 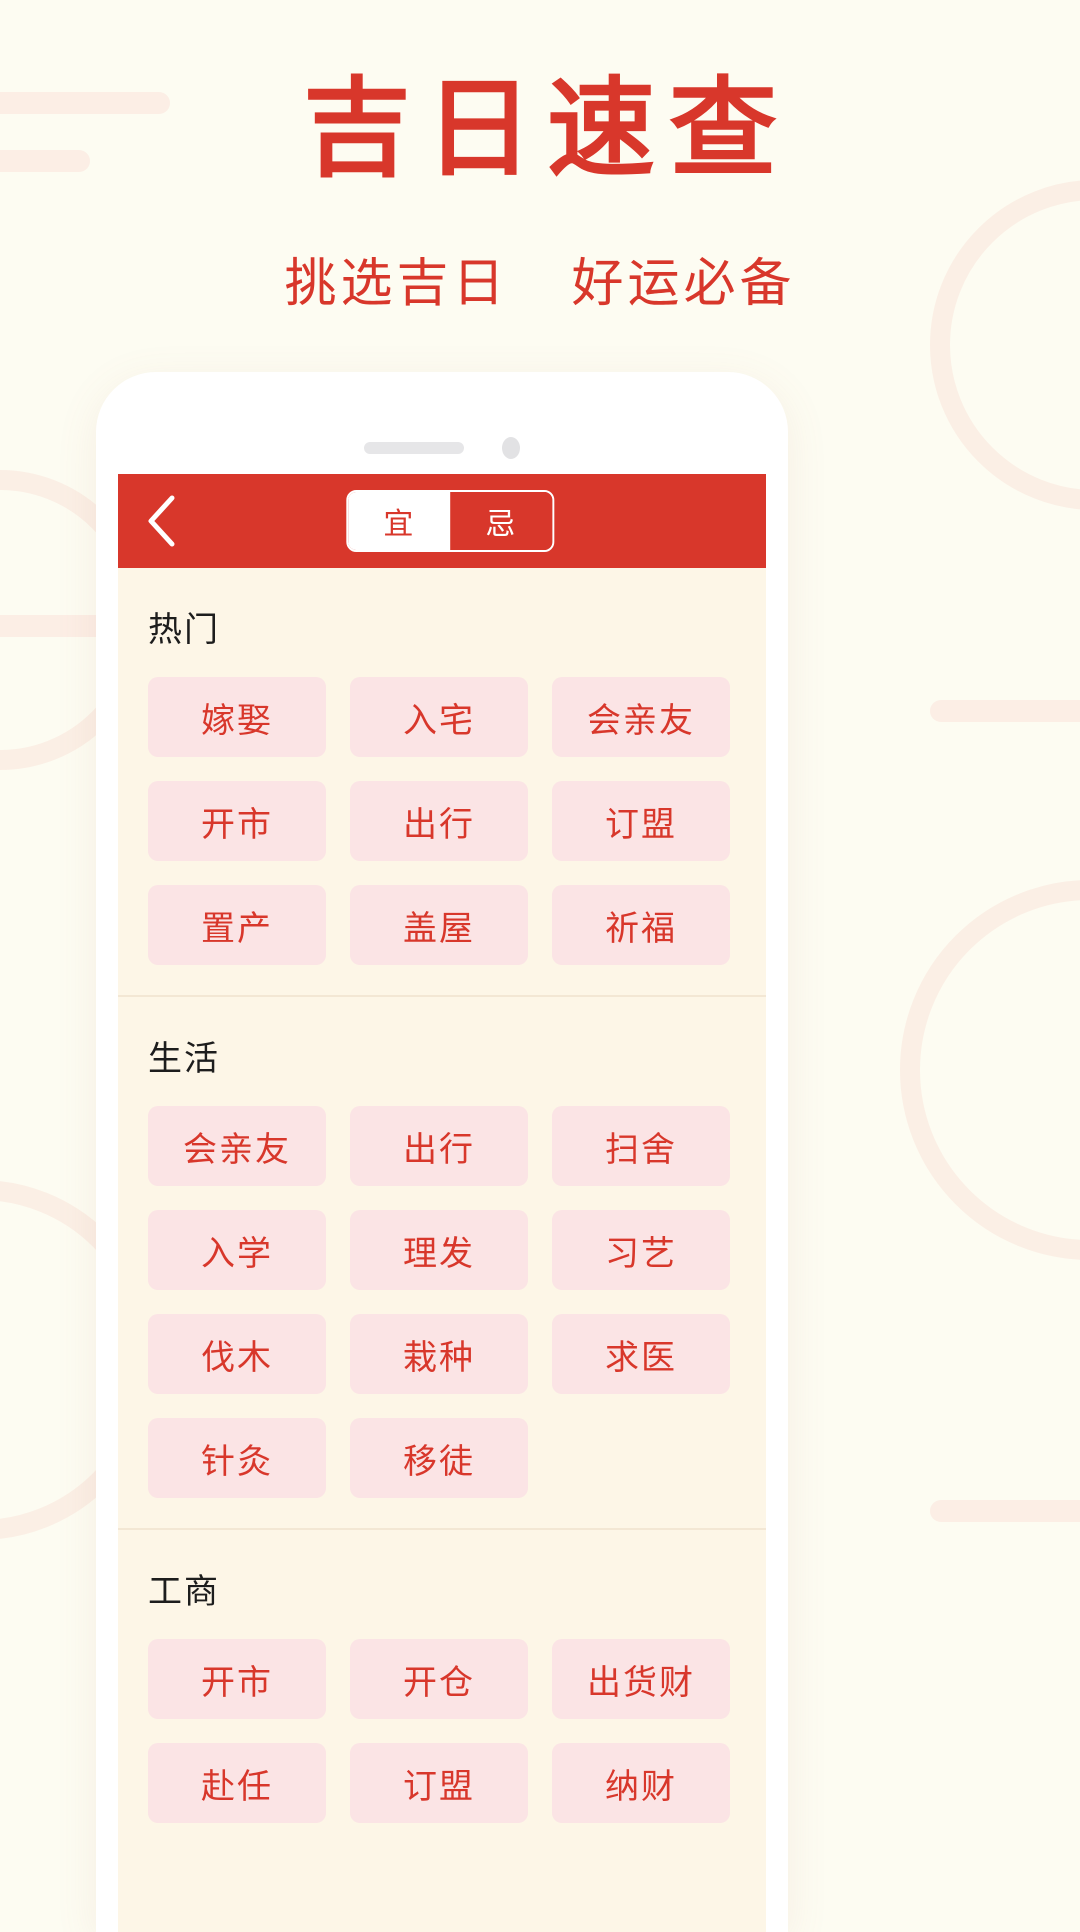 I want to click on front-camera-icon, so click(x=511, y=448).